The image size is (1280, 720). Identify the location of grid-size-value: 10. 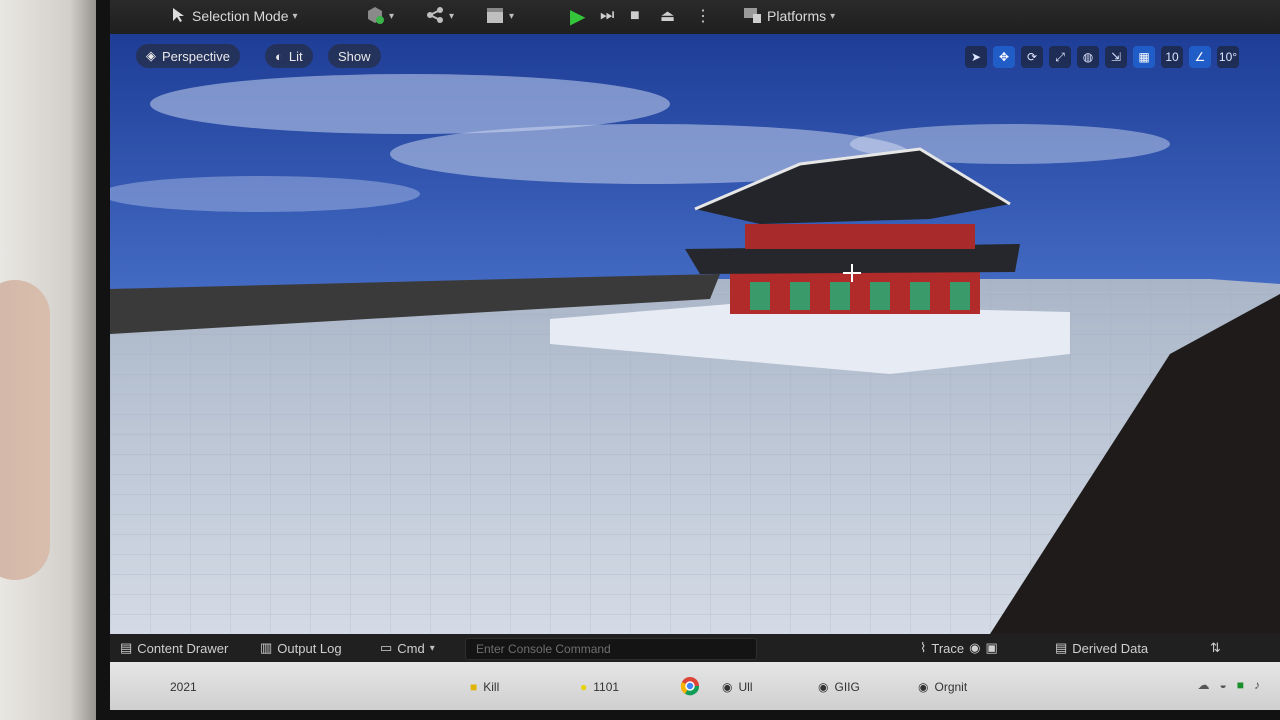
(1172, 57).